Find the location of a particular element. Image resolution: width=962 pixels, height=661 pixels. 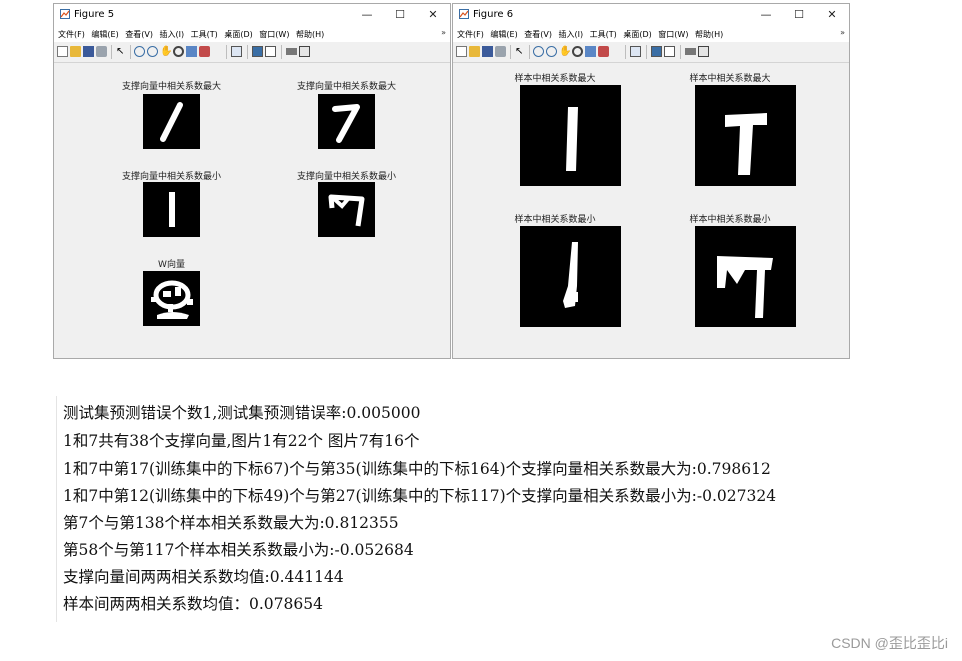

sample-image-7-max is located at coordinates (745, 135).